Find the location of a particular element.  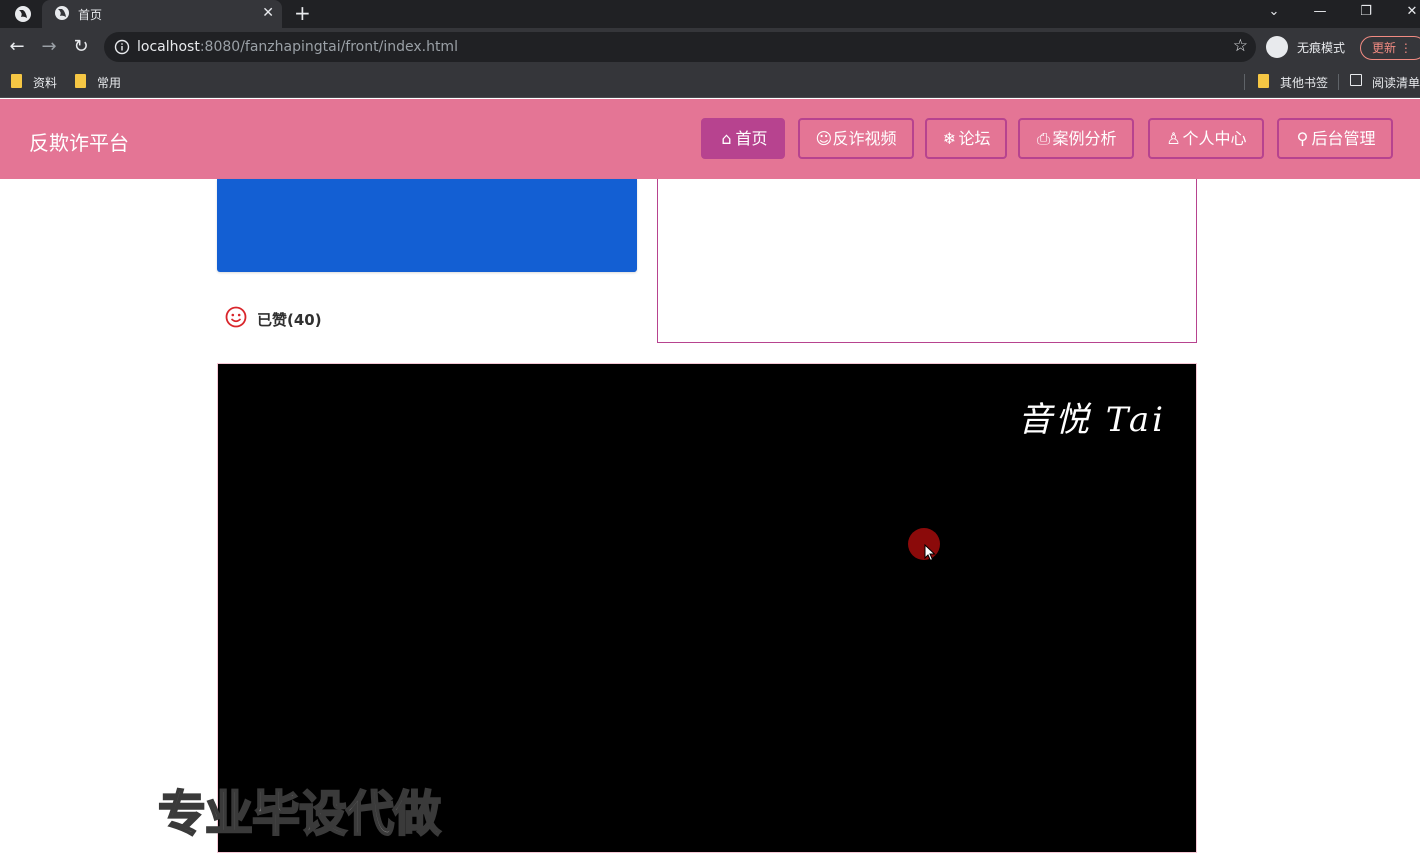

nav-case-analysis: ⎙ 案例分析 is located at coordinates (1076, 138).